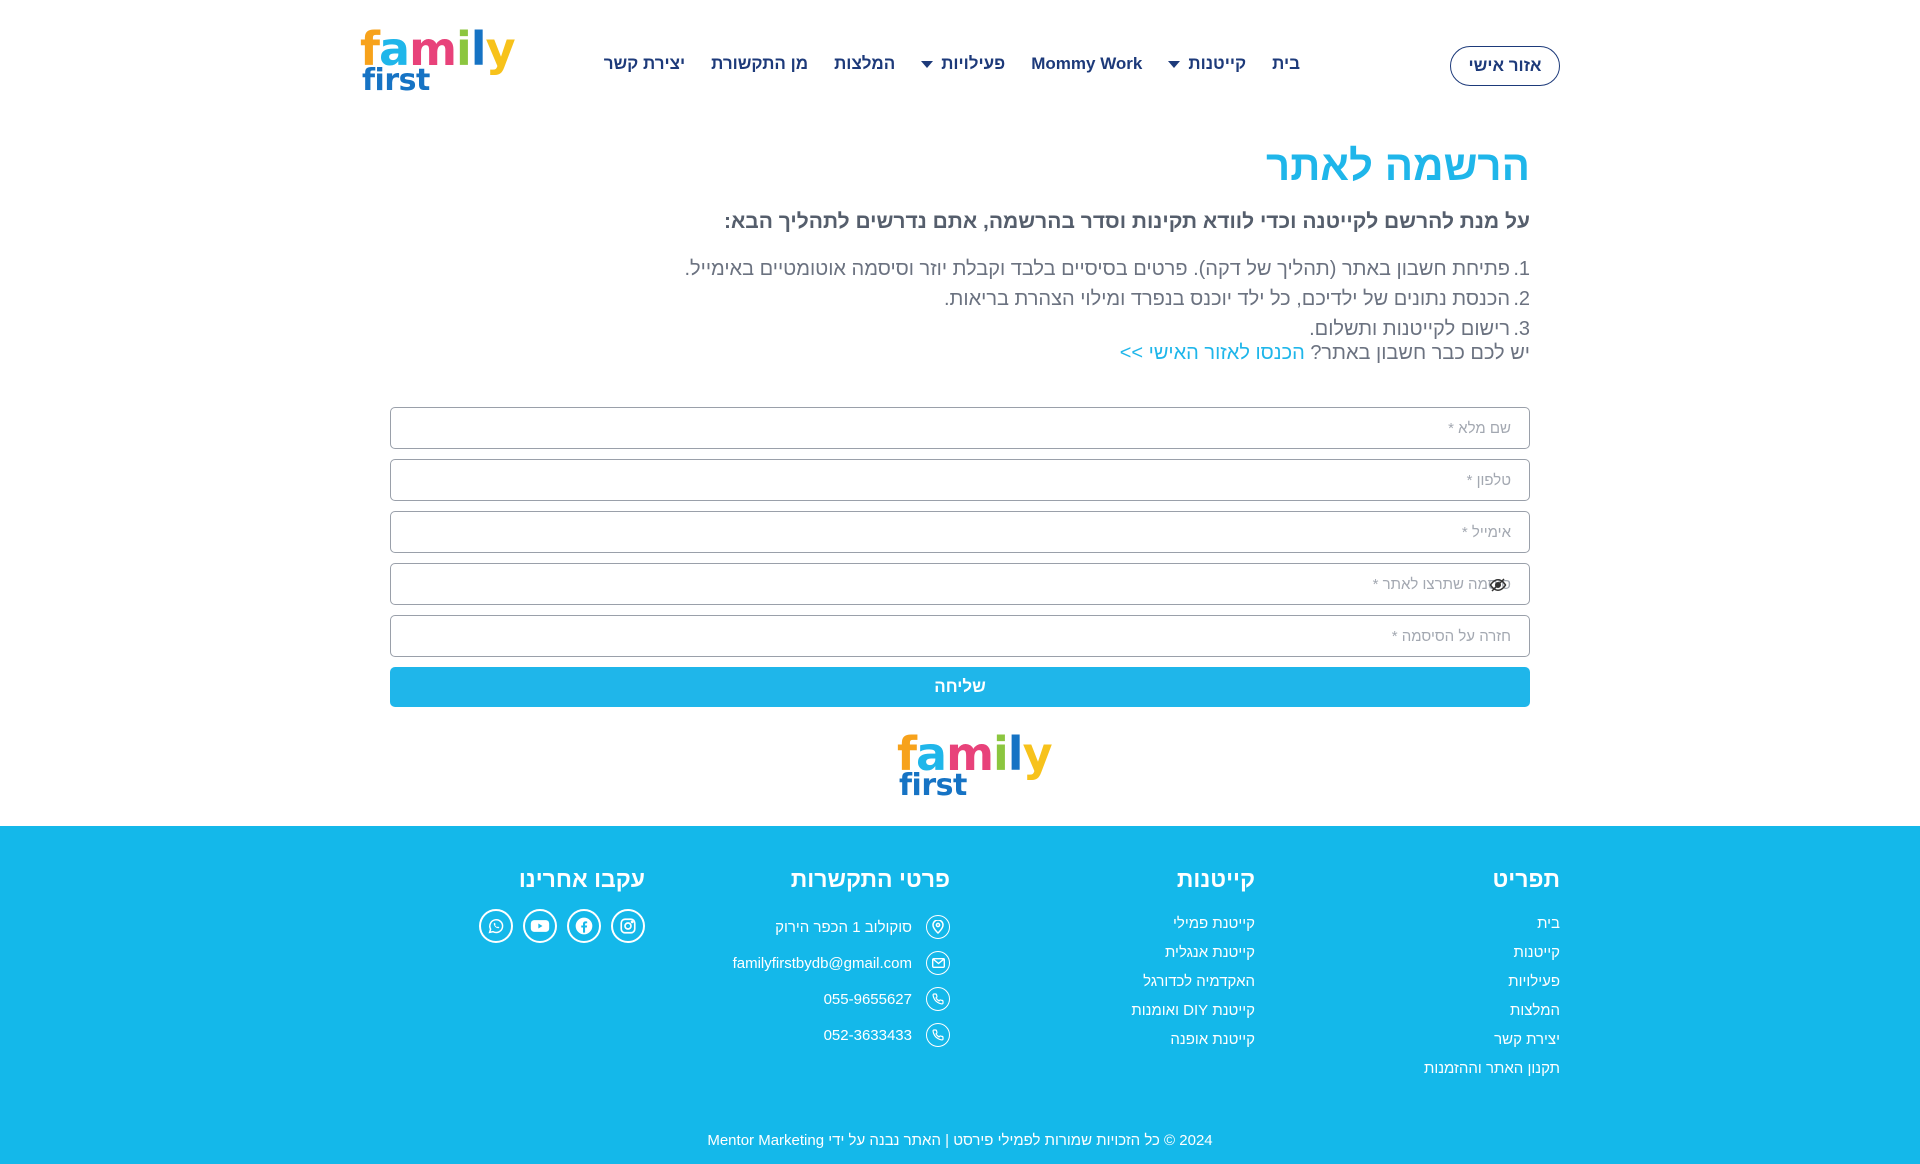 The width and height of the screenshot is (1920, 1164). I want to click on password-field-wrapper, so click(960, 584).